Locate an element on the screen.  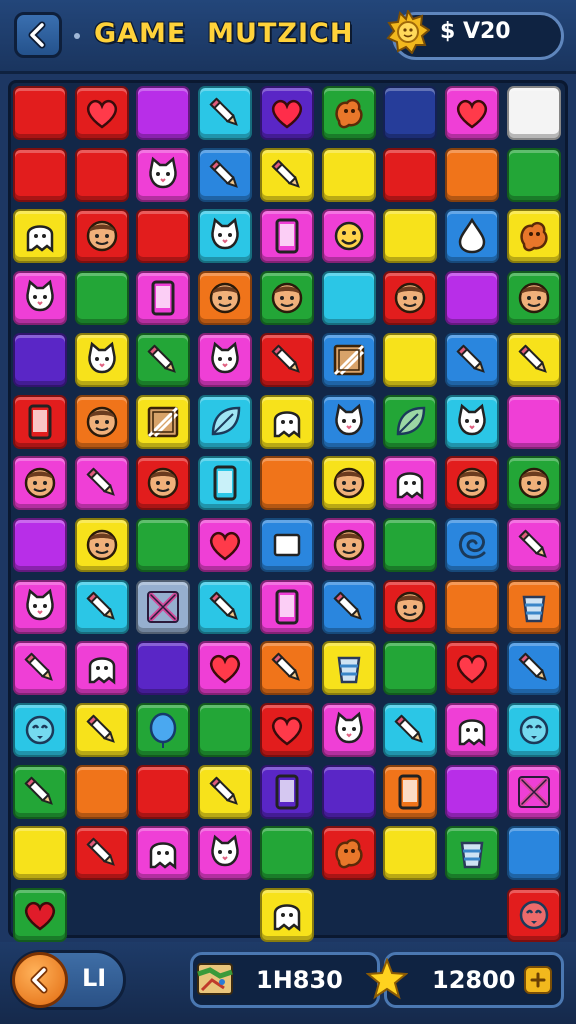
back-button is located at coordinates (38, 35).